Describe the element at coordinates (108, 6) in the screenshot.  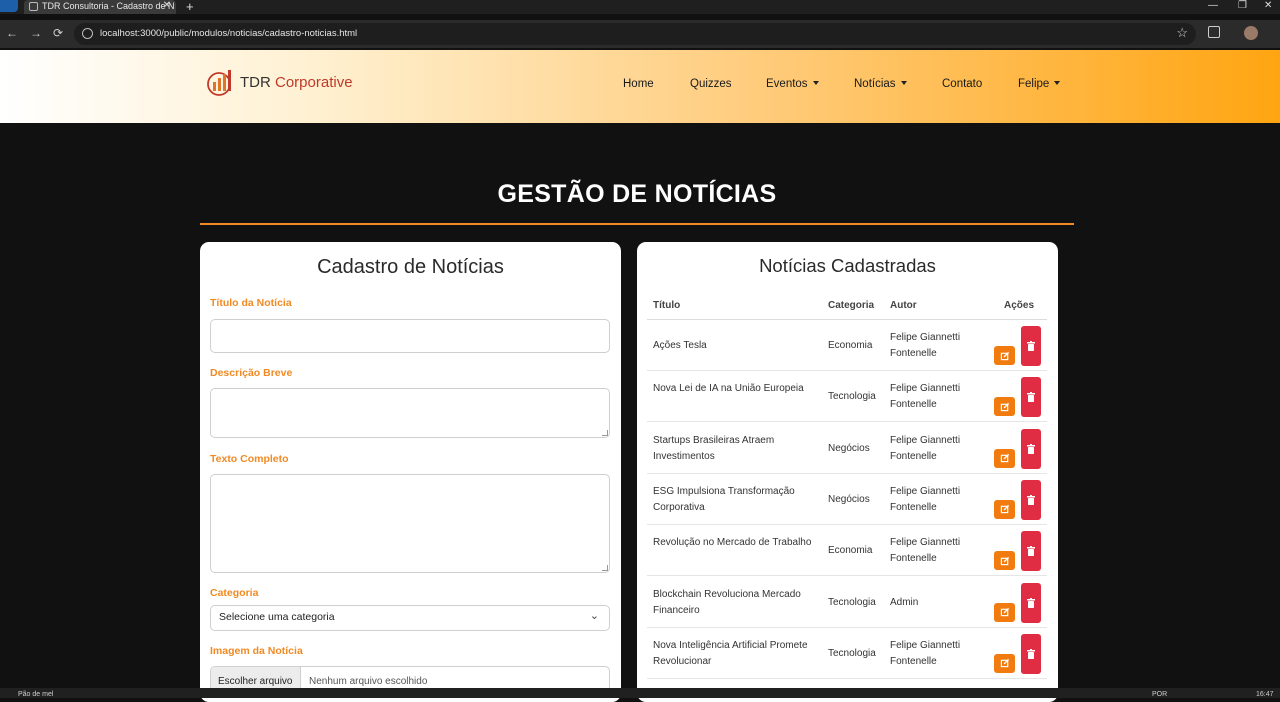
I see `browser-tab-title: TDR Consultoria - Cadastro de N` at that location.